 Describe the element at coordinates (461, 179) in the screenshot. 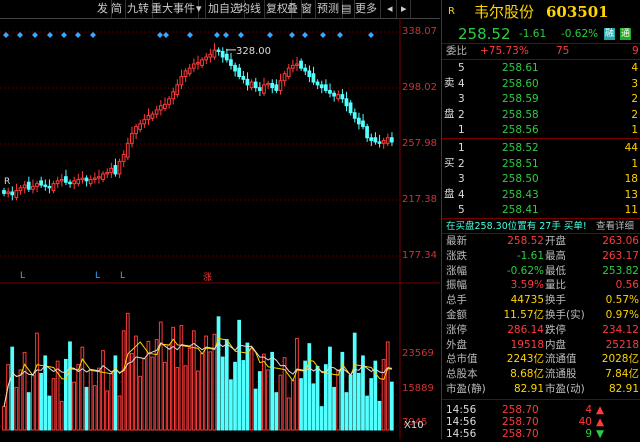

I see `bid-level: 3` at that location.